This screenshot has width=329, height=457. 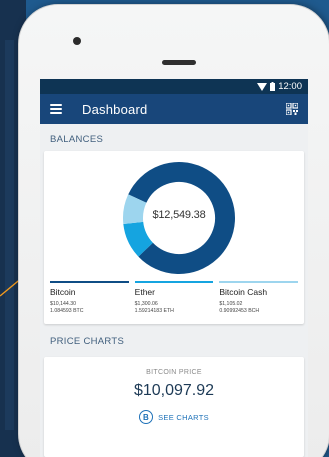 I want to click on see-charts-button: B SEE CHARTS, so click(x=174, y=417).